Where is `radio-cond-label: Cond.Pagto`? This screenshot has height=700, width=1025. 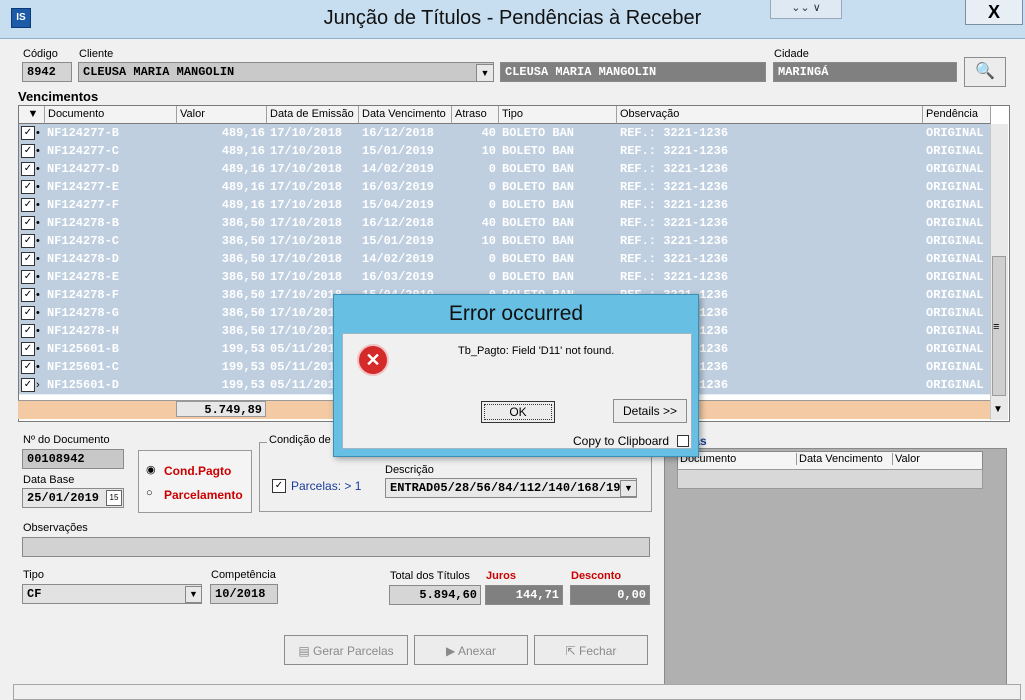
radio-cond-label: Cond.Pagto is located at coordinates (197, 471).